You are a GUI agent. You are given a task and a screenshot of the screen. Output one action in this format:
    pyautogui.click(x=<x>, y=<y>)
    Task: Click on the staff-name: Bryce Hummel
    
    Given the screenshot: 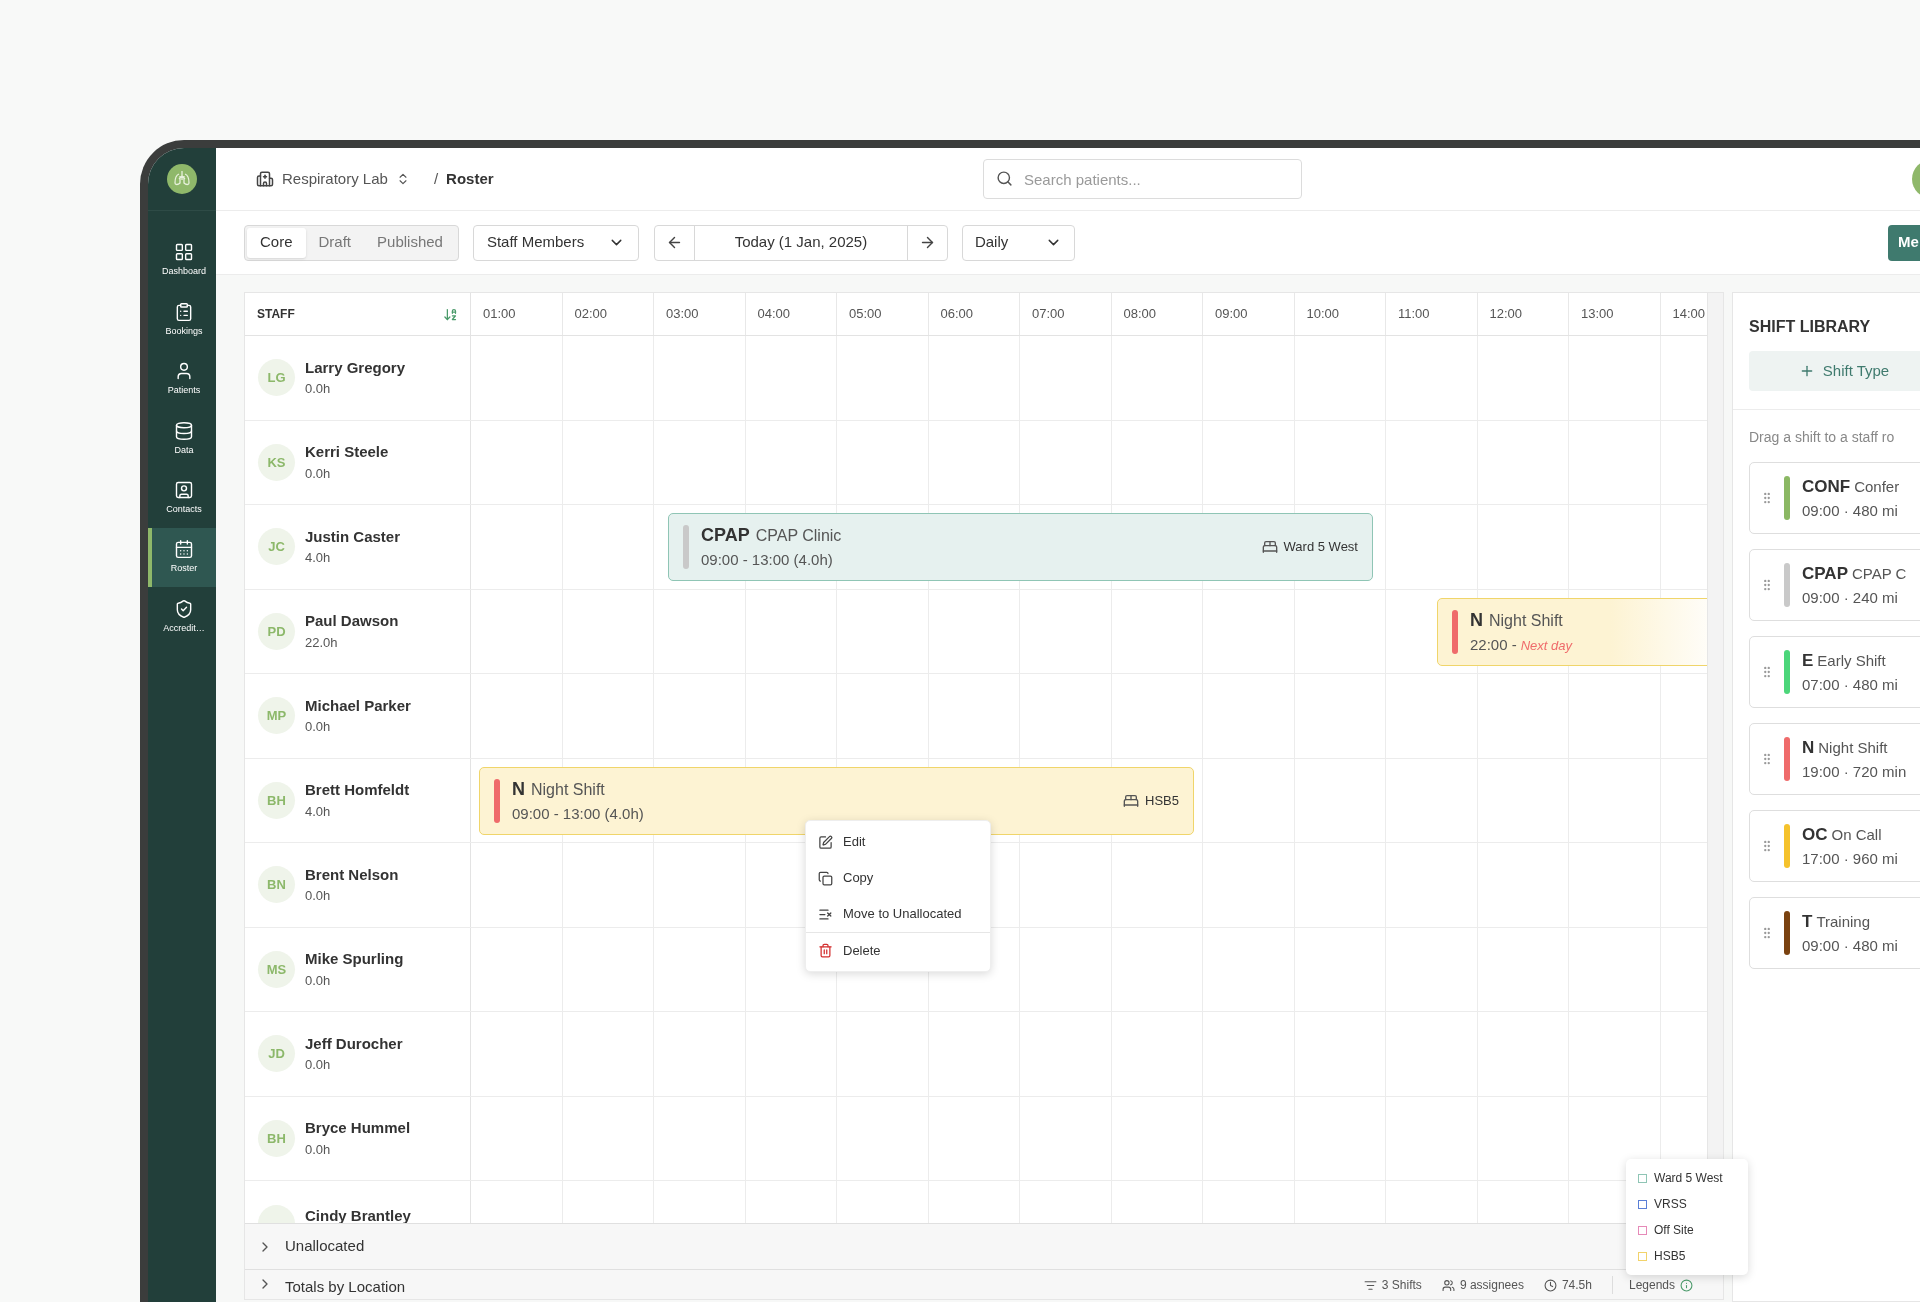 What is the action you would take?
    pyautogui.click(x=358, y=1128)
    